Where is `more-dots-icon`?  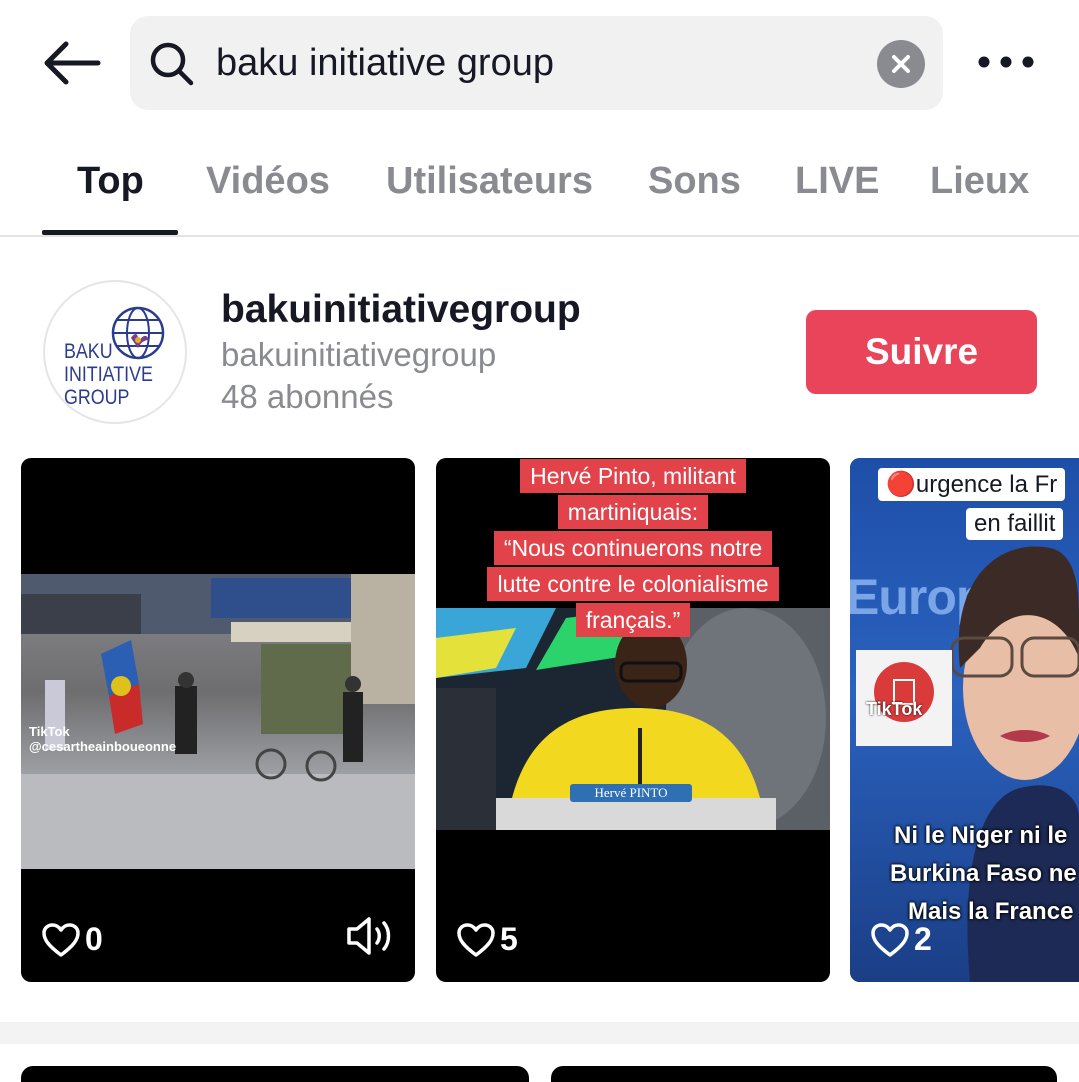
more-dots-icon is located at coordinates (1006, 62).